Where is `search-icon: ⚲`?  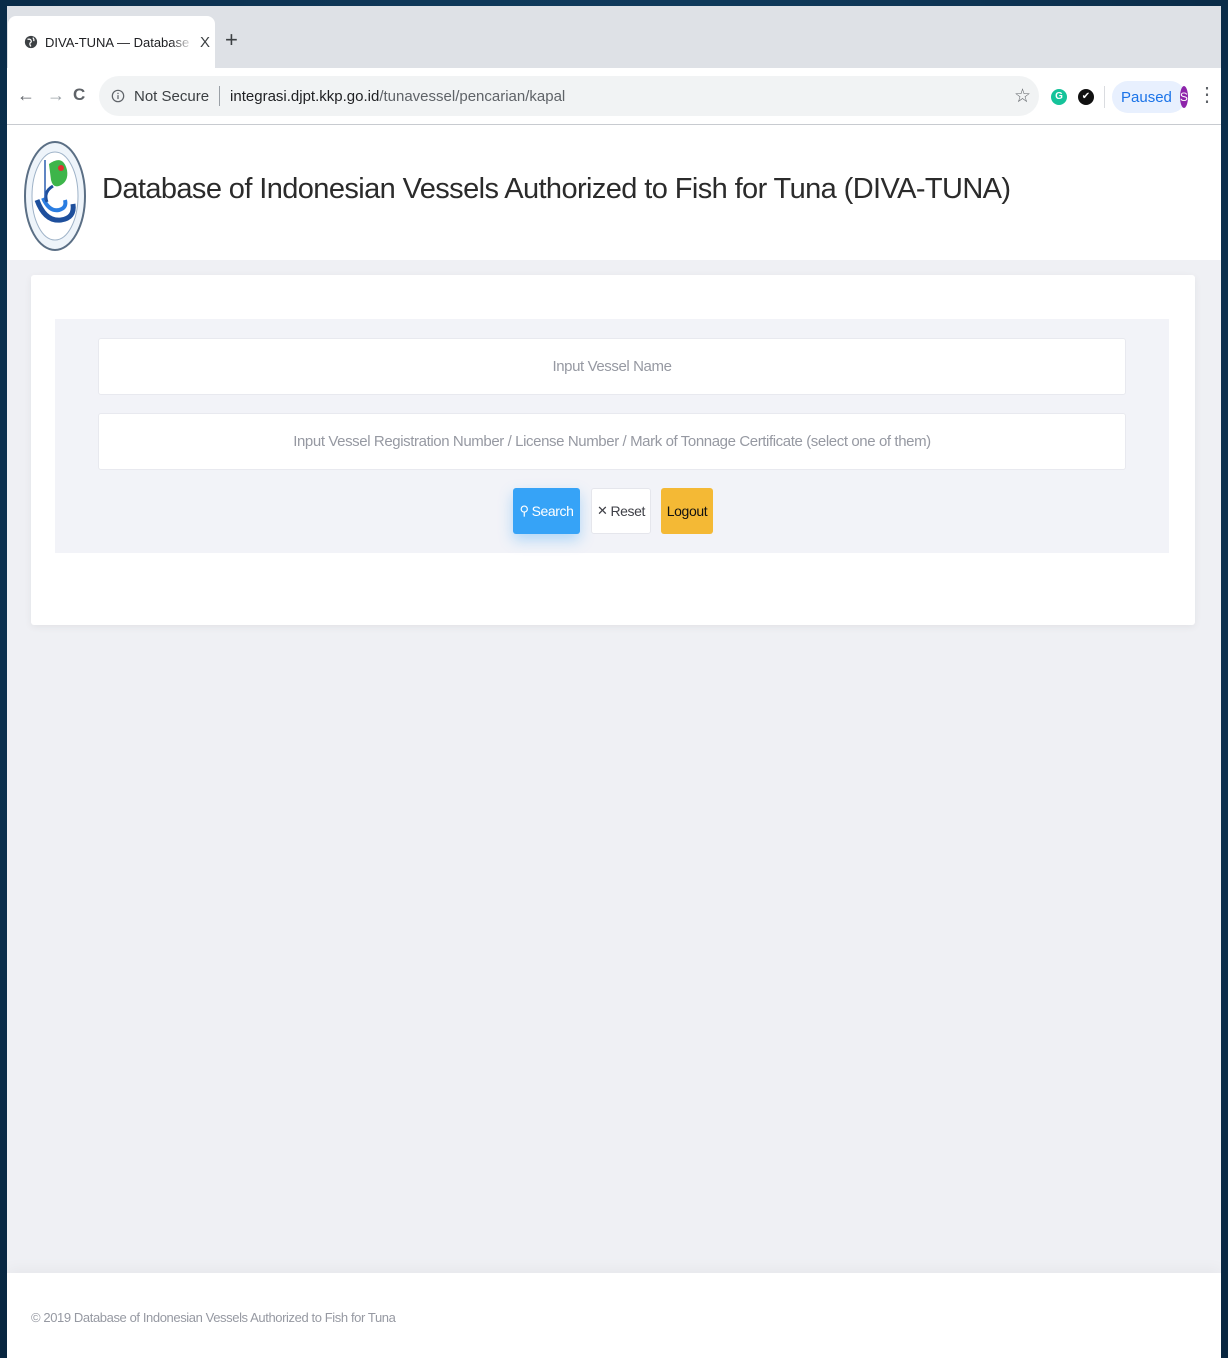 search-icon: ⚲ is located at coordinates (524, 510).